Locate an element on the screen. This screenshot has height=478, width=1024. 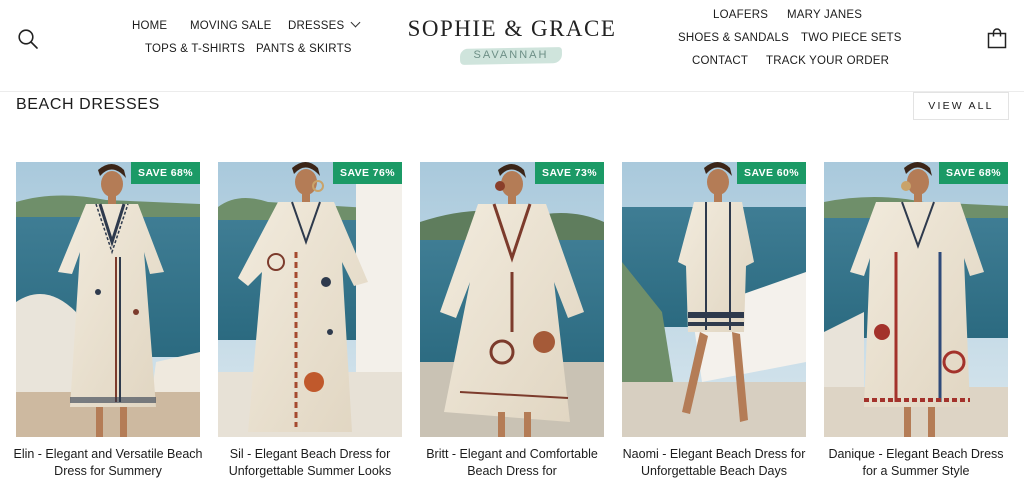
product-image: SAVE 76% is located at coordinates (310, 299).